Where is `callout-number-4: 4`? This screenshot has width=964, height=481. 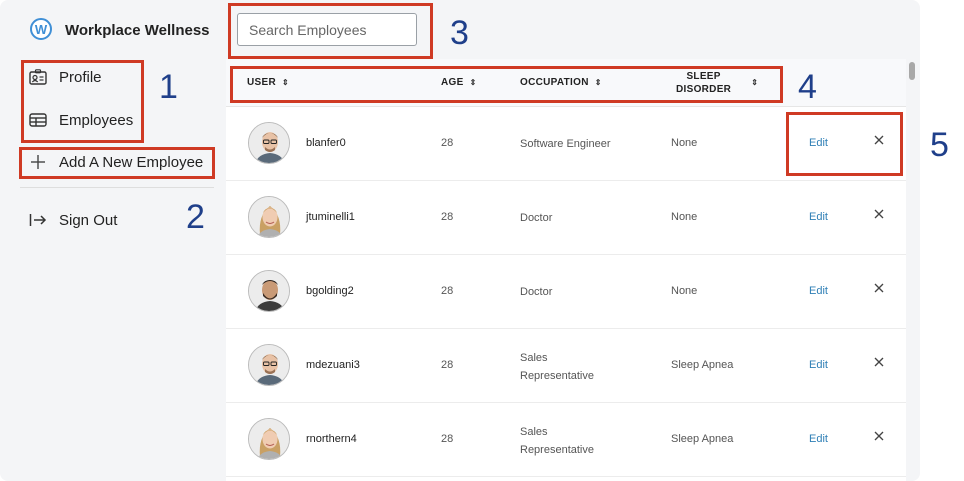 callout-number-4: 4 is located at coordinates (807, 87).